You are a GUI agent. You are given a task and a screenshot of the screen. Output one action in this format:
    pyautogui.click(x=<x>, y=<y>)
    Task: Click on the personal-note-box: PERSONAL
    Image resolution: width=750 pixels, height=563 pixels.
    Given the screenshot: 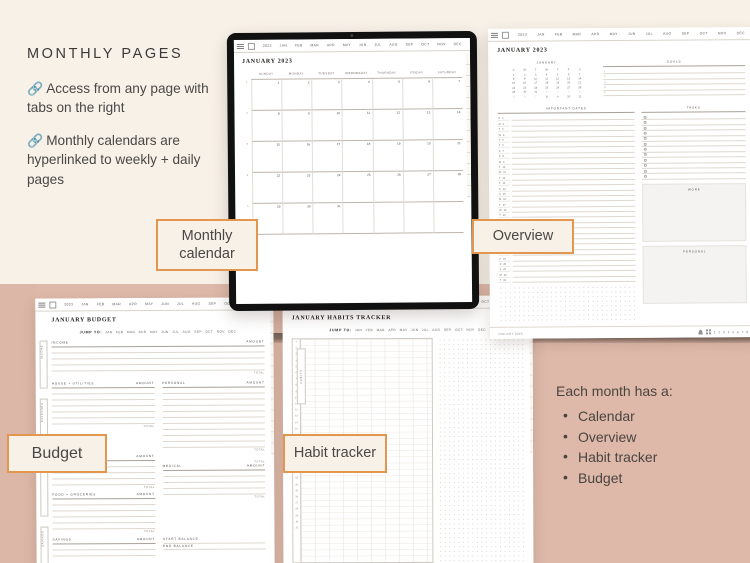 What is the action you would take?
    pyautogui.click(x=694, y=274)
    